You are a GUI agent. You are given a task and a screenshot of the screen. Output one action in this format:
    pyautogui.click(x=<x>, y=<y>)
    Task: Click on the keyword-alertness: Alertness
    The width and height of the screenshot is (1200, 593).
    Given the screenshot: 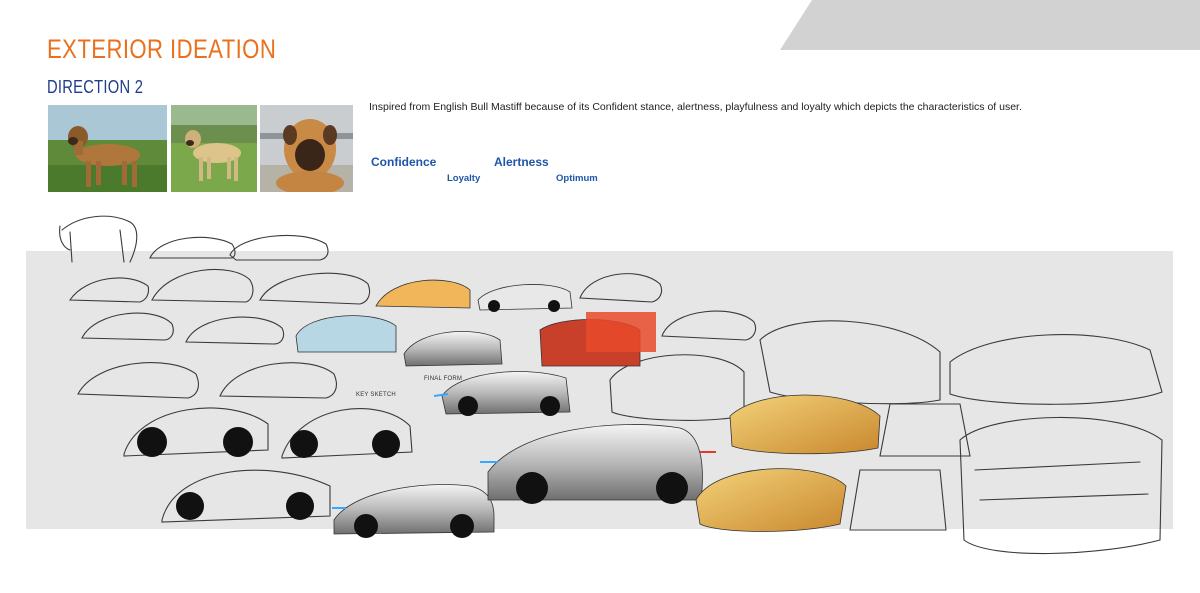 What is the action you would take?
    pyautogui.click(x=521, y=162)
    